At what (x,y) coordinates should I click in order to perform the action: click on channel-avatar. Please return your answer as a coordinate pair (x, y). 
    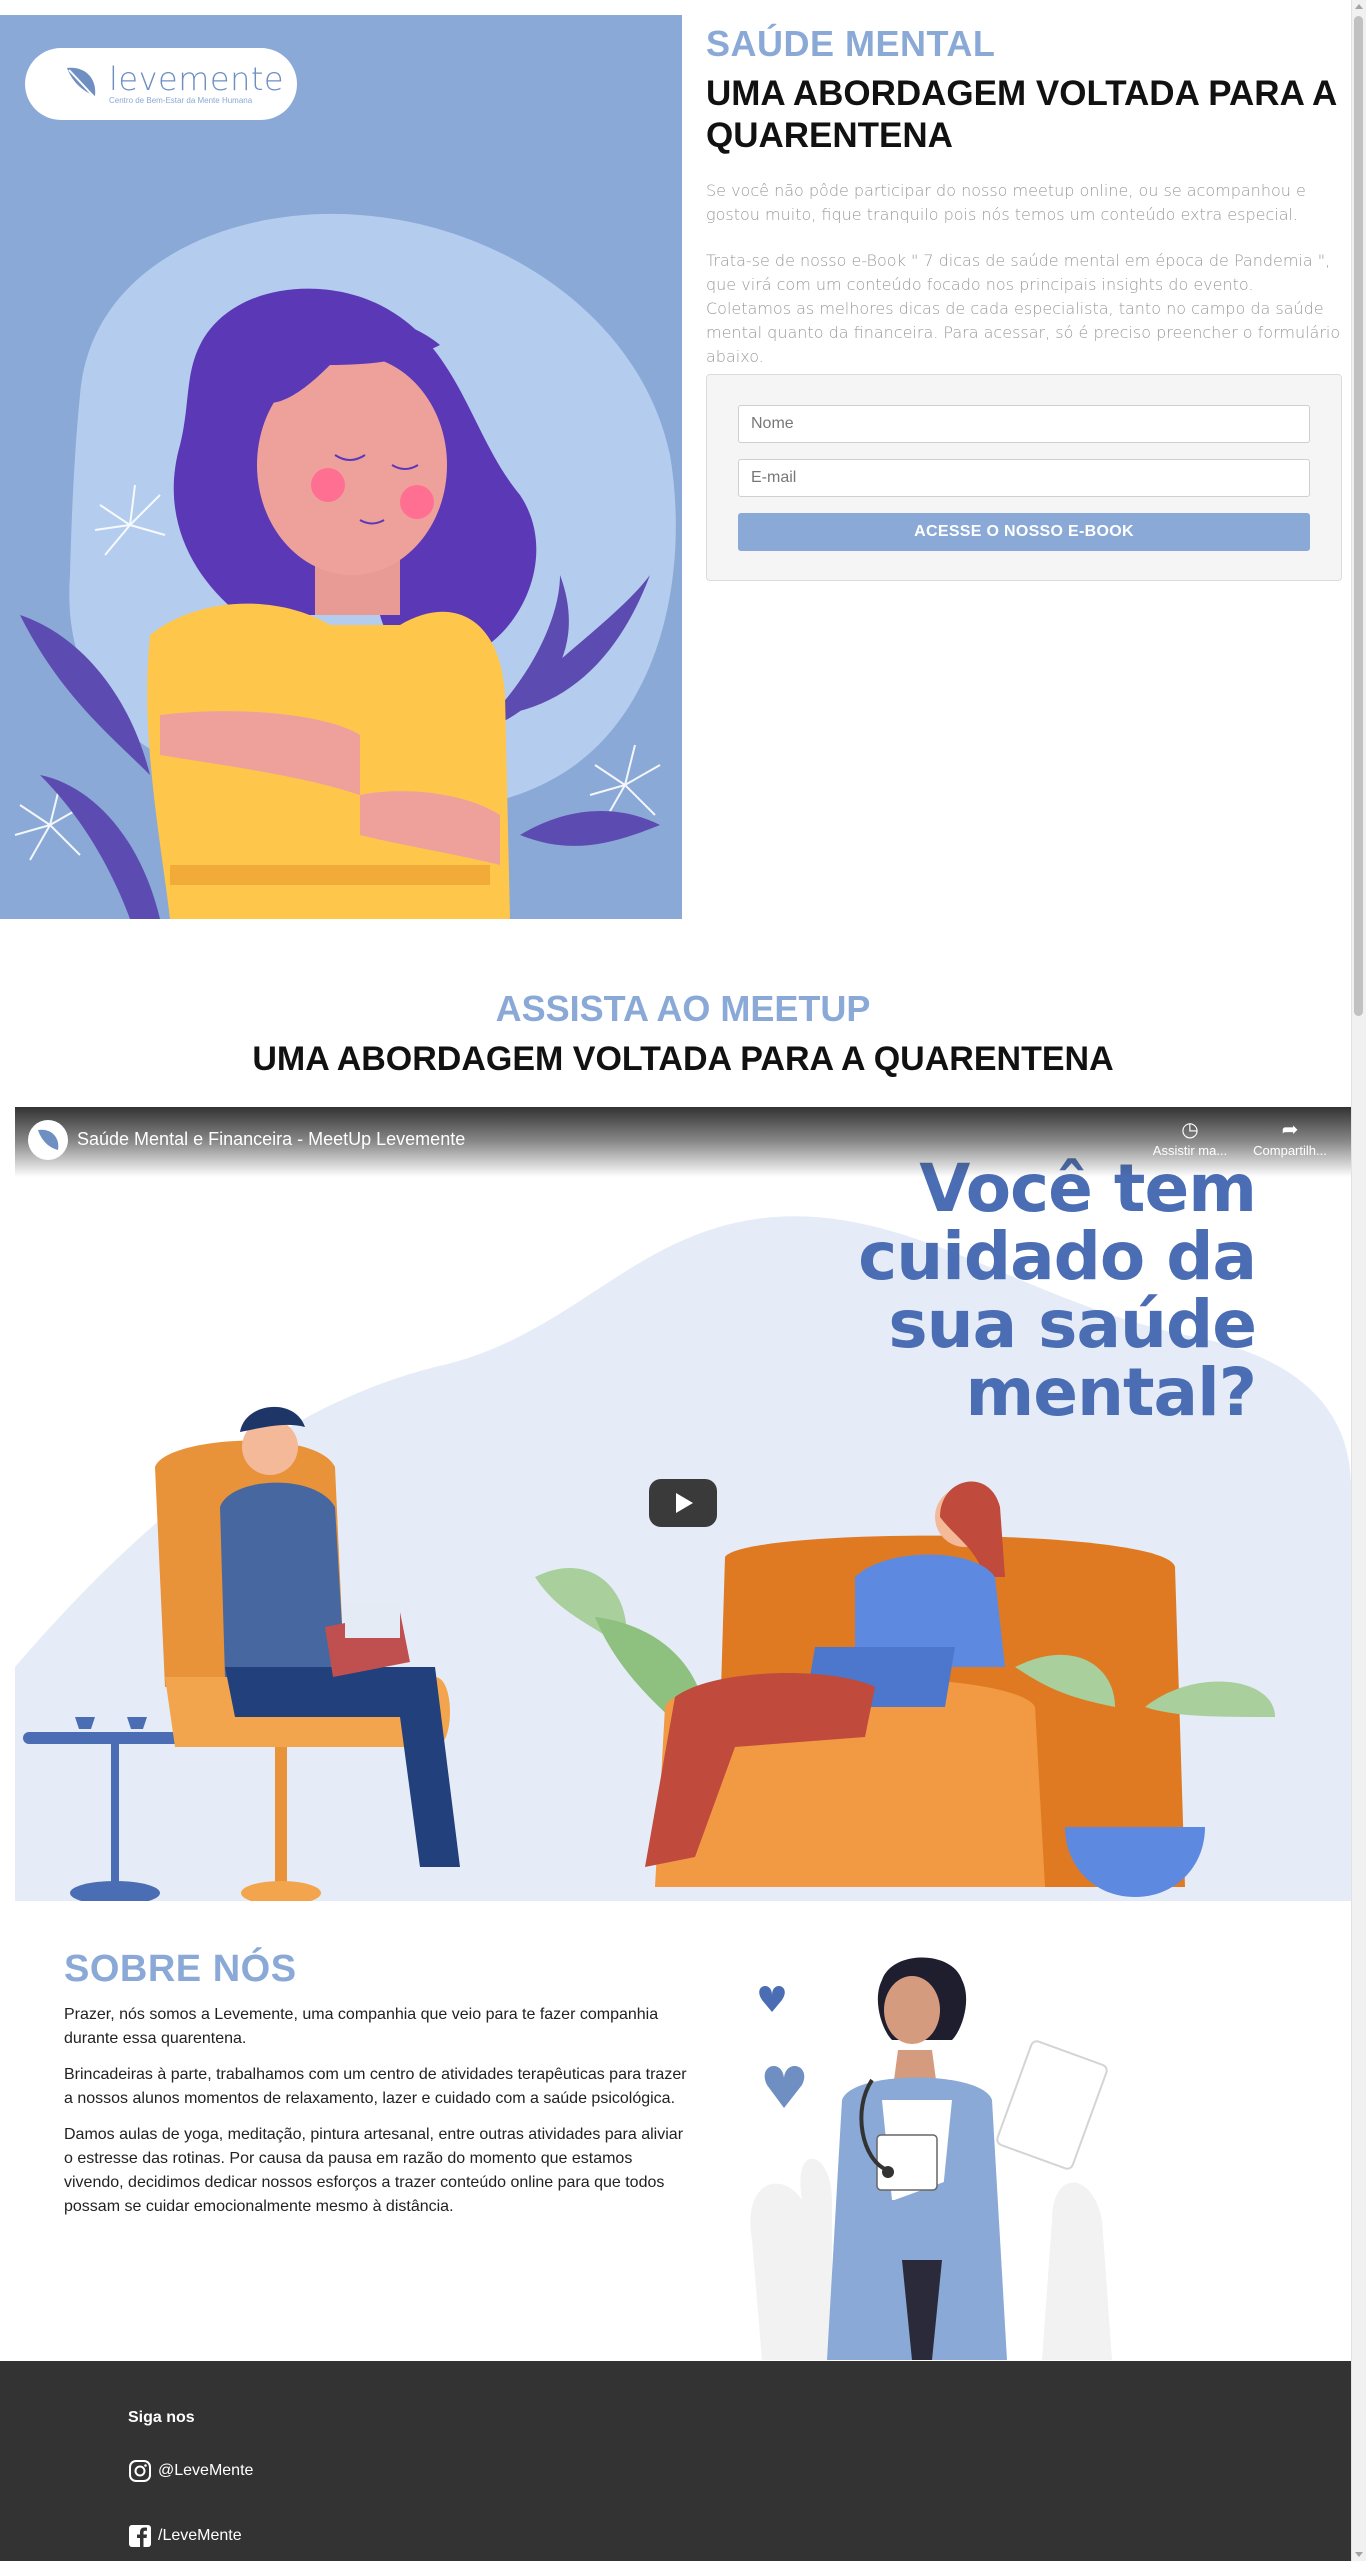
    Looking at the image, I should click on (48, 1140).